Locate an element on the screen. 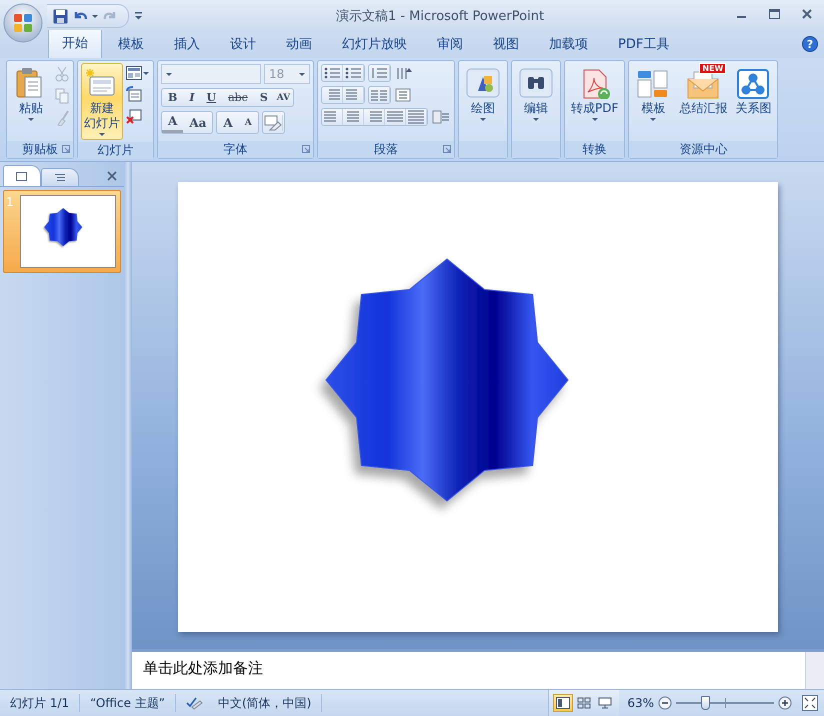 This screenshot has width=824, height=716. bullets-button is located at coordinates (332, 73).